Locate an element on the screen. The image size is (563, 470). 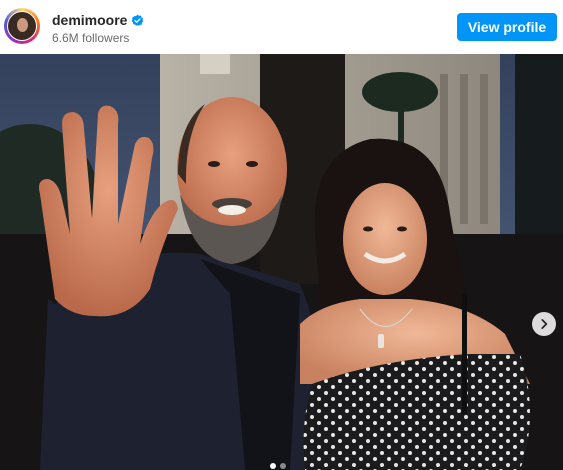
view-profile-button: View profile is located at coordinates (507, 27).